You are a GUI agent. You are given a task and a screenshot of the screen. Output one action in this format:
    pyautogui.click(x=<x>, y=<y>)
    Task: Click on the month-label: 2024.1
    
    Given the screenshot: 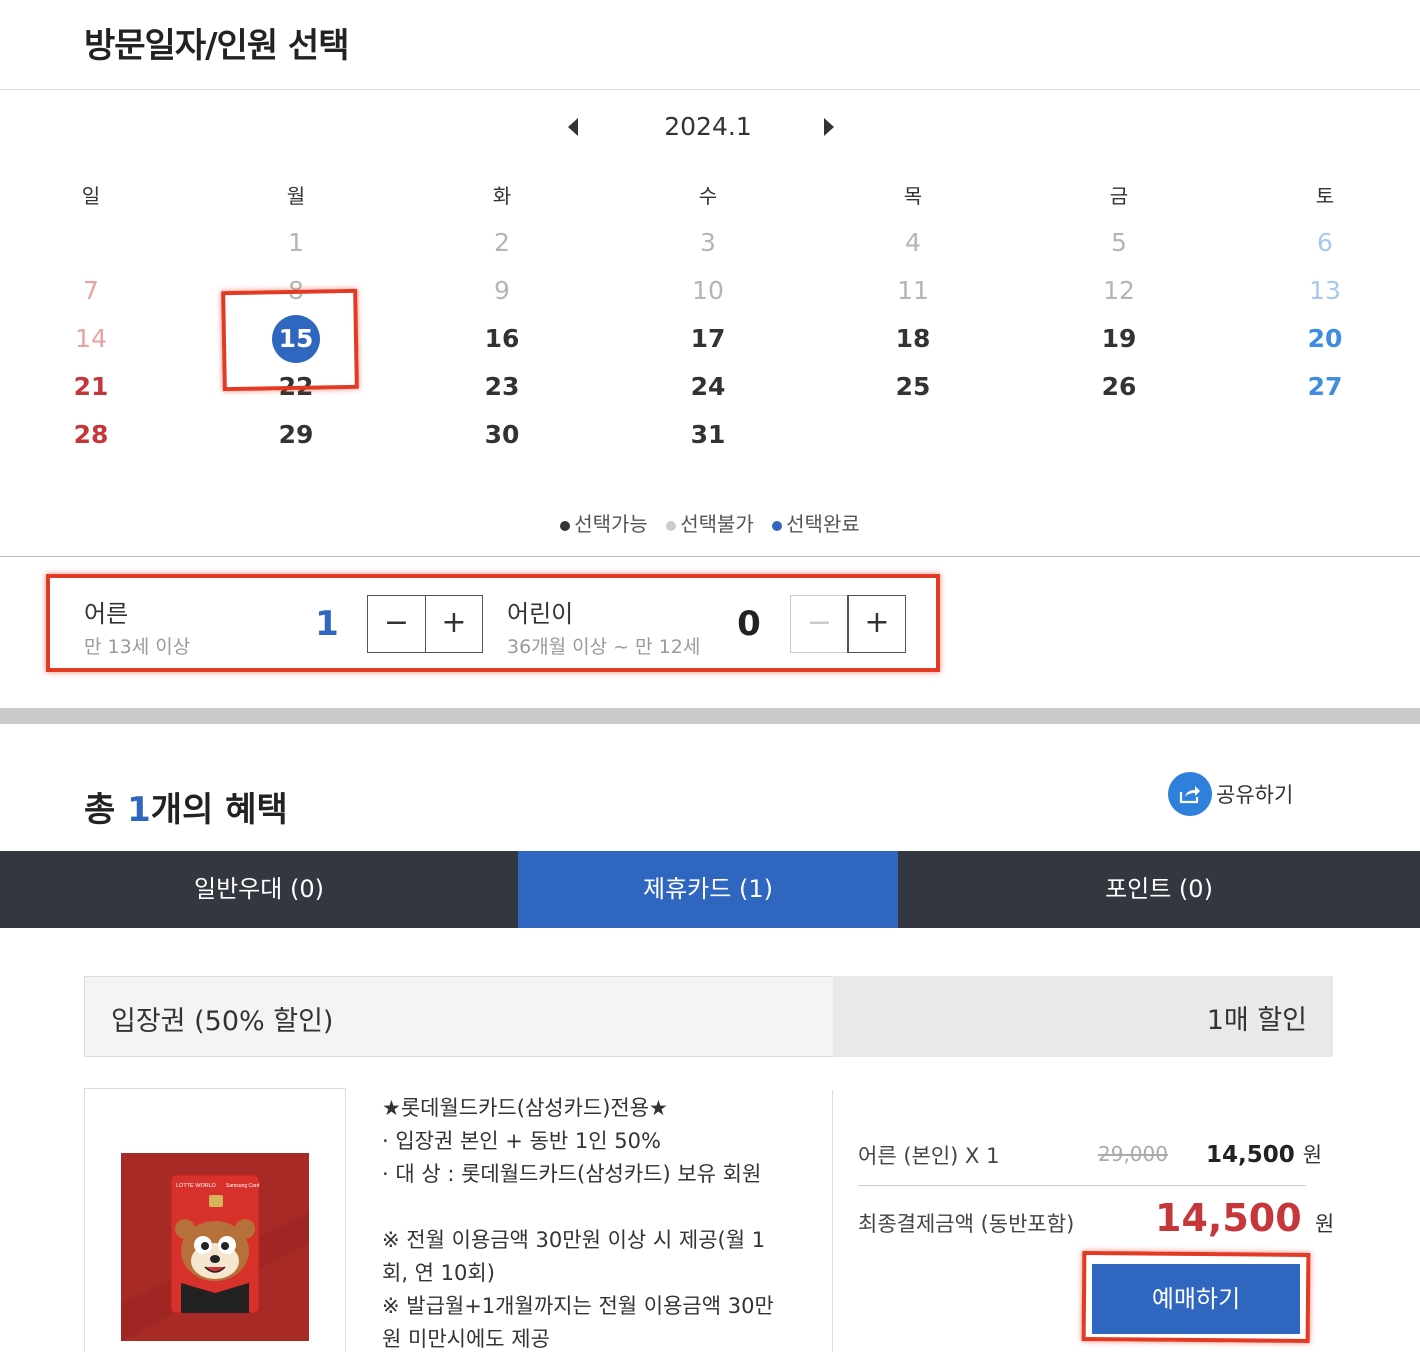 What is the action you would take?
    pyautogui.click(x=708, y=126)
    